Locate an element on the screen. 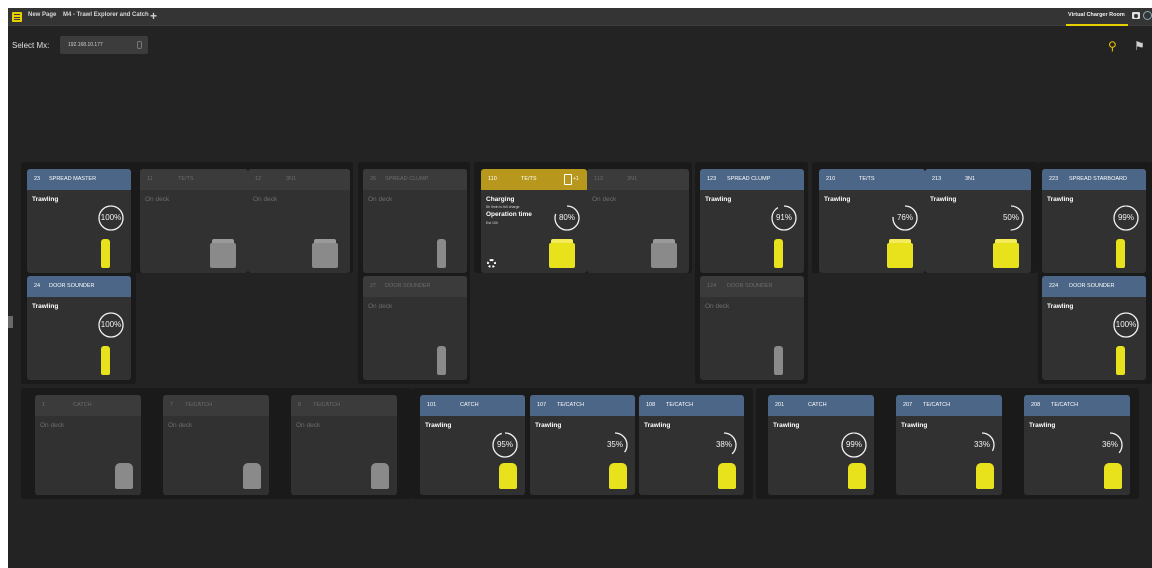 This screenshot has width=1152, height=568. pin-icon: ⚑ is located at coordinates (1139, 46).